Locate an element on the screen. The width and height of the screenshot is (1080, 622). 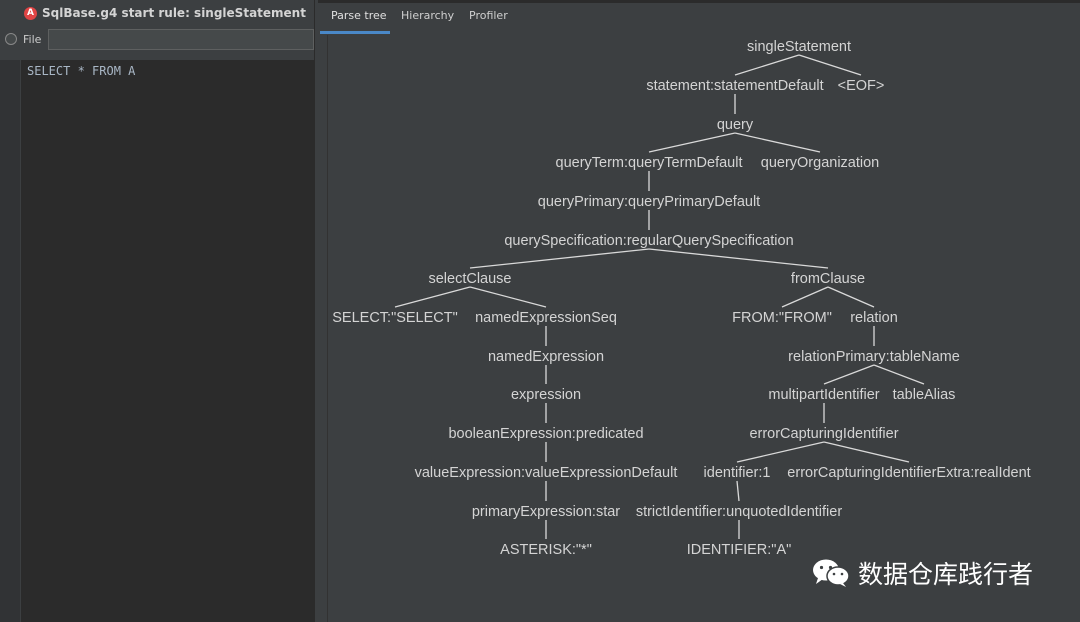
tree-node: identifier:1 is located at coordinates (737, 473).